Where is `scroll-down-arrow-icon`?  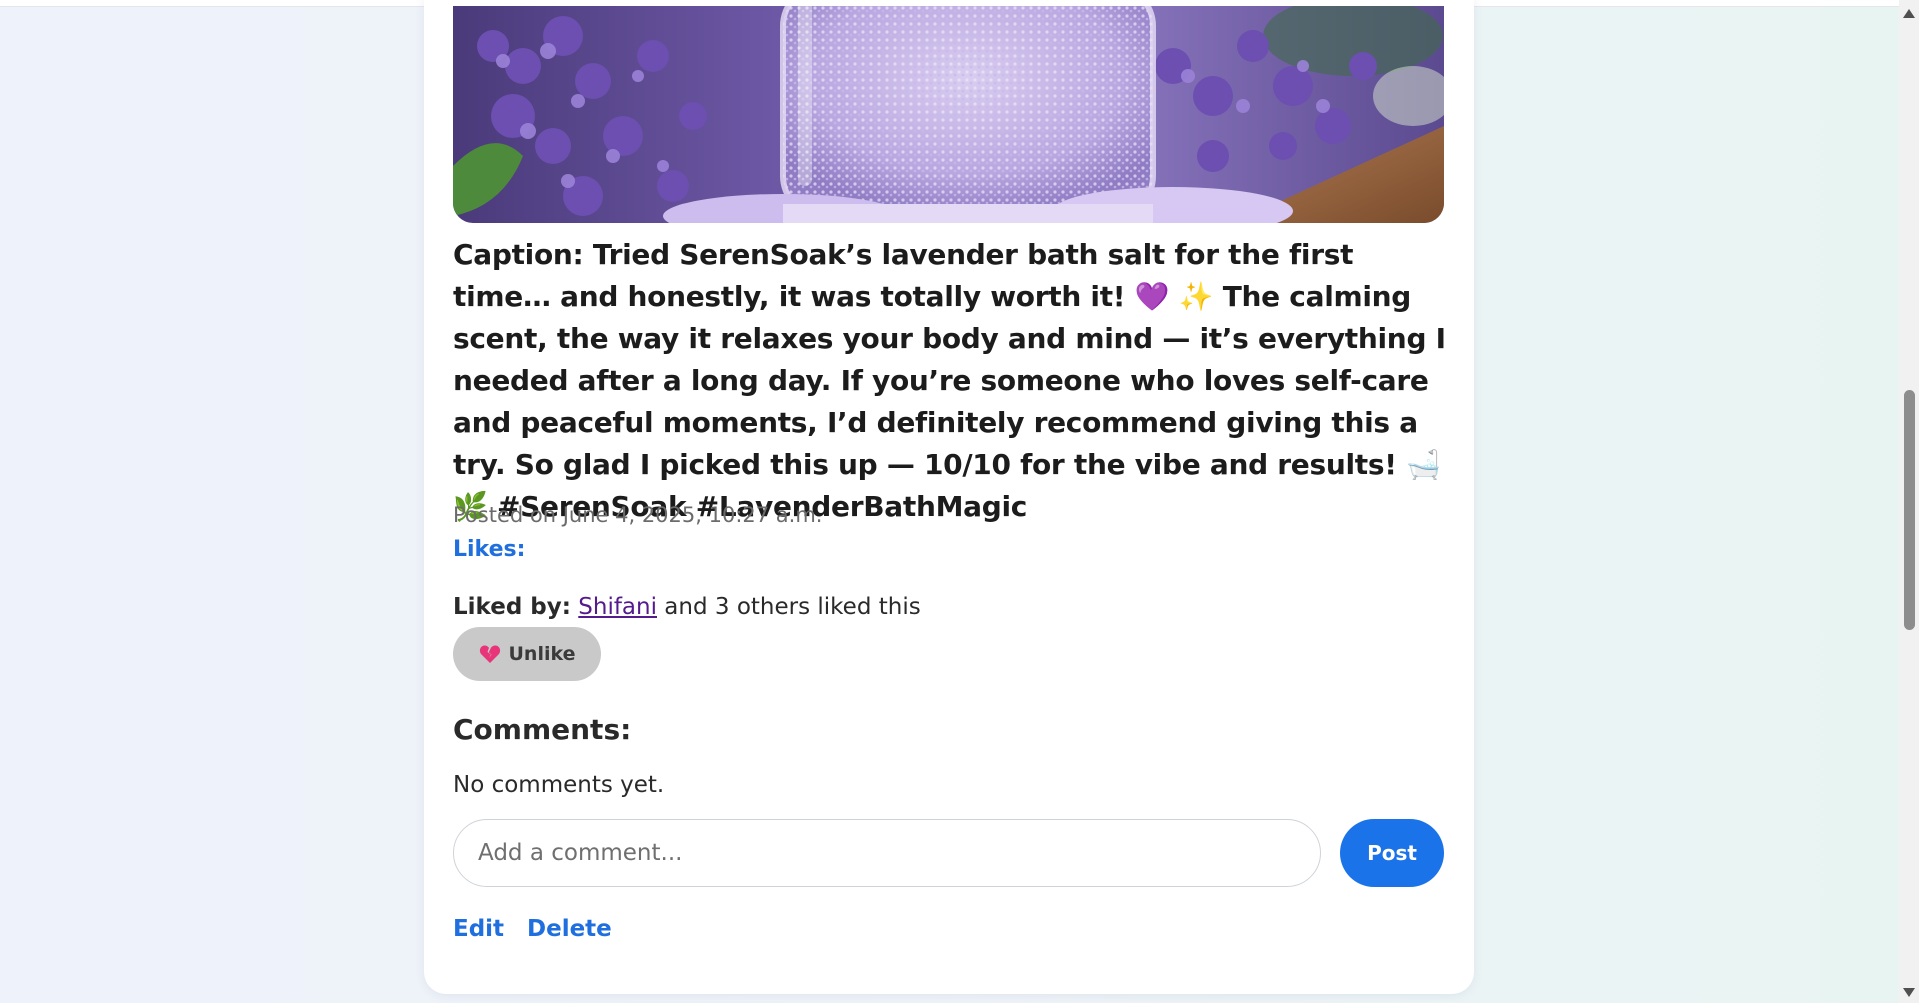 scroll-down-arrow-icon is located at coordinates (1909, 992).